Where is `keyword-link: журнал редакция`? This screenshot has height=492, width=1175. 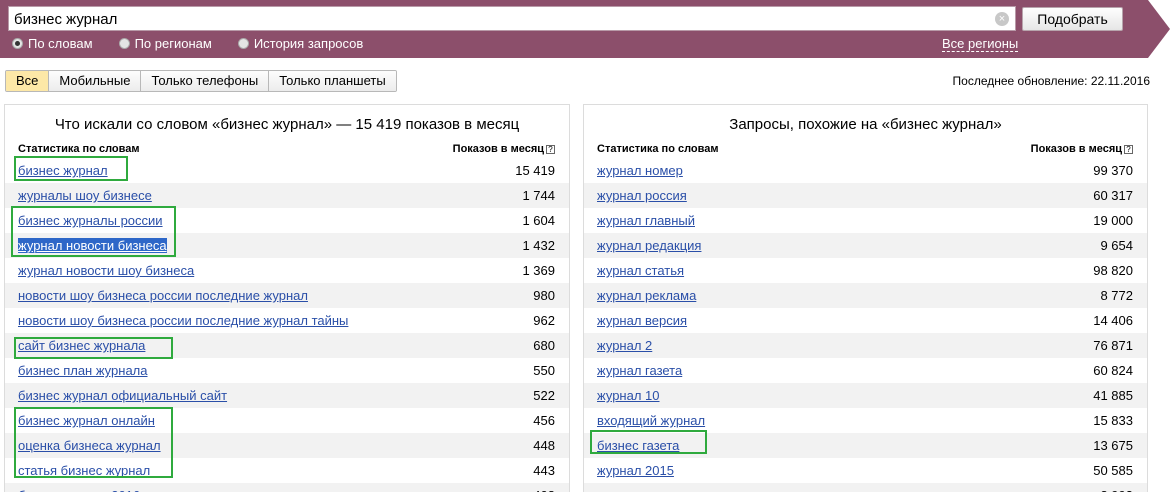
keyword-link: журнал редакция is located at coordinates (649, 245).